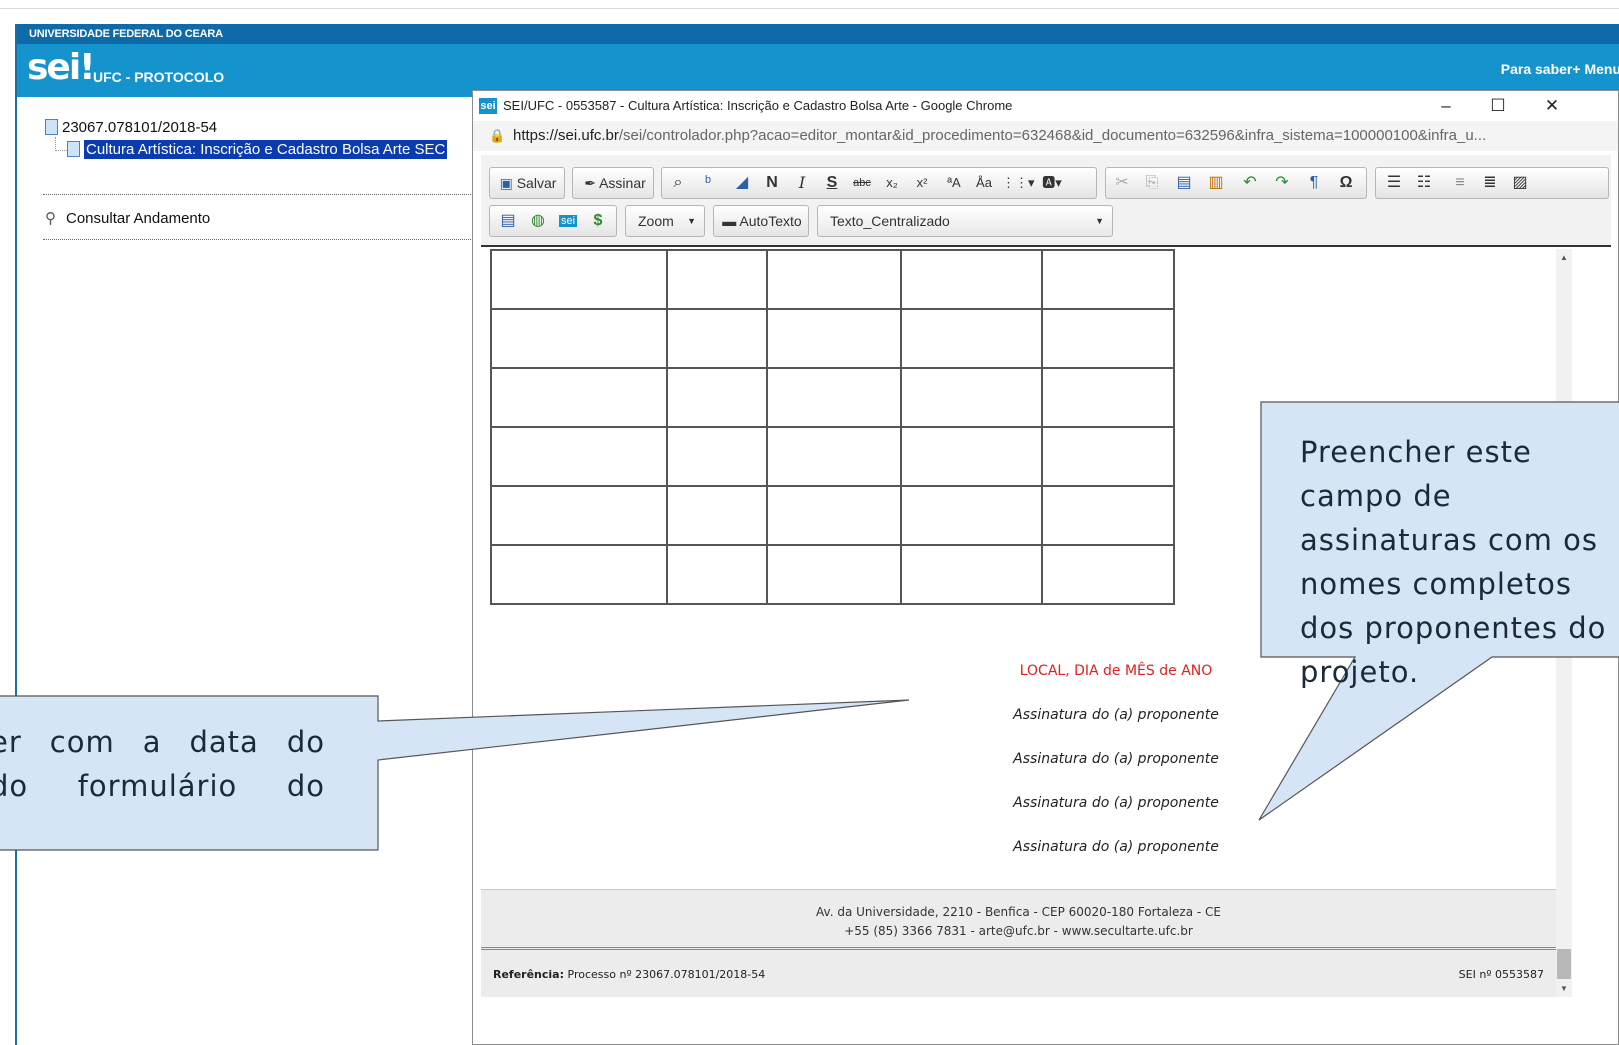 The image size is (1619, 1045). Describe the element at coordinates (1216, 183) in the screenshot. I see `paste-text-icon: ▥` at that location.